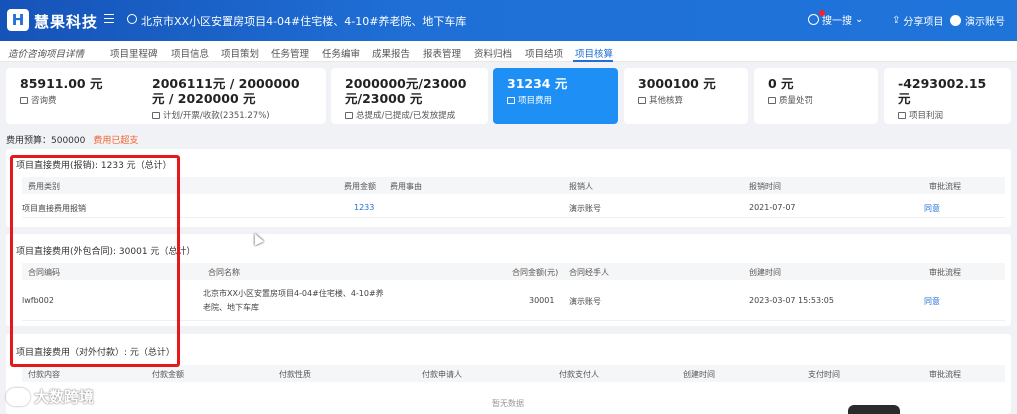 The image size is (1017, 414). What do you see at coordinates (44, 101) in the screenshot?
I see `stat-label: 咨询费` at bounding box center [44, 101].